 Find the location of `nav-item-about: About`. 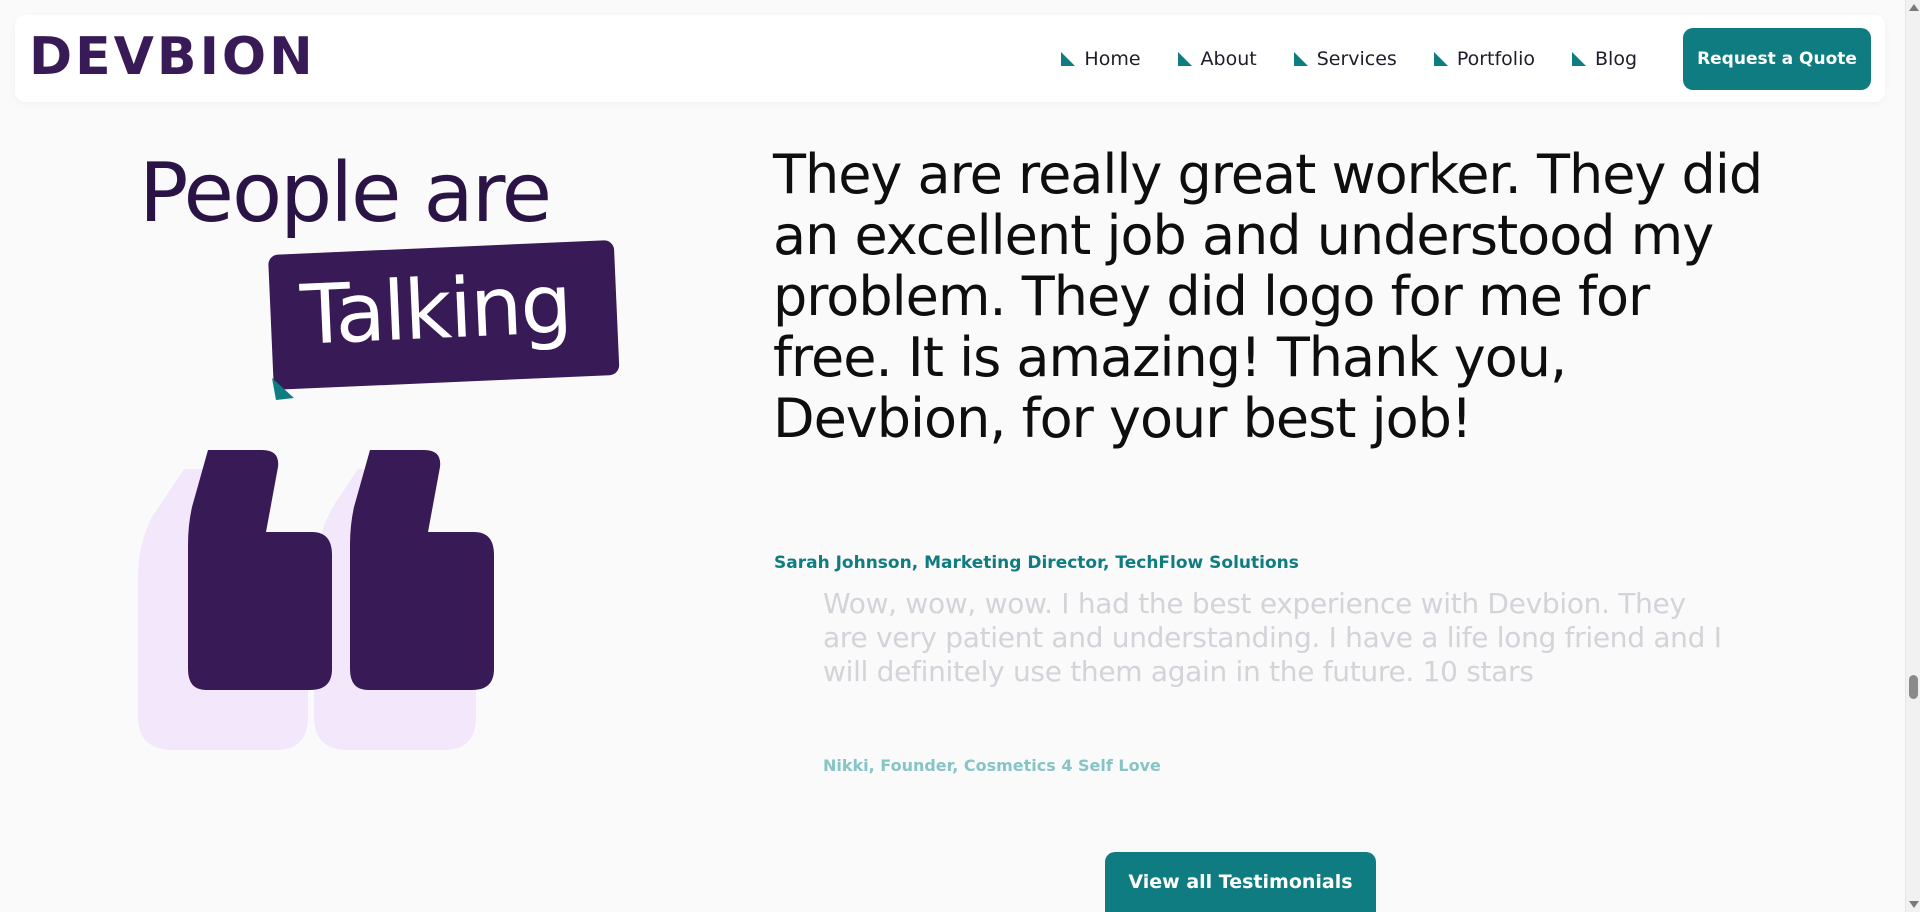

nav-item-about: About is located at coordinates (1217, 58).